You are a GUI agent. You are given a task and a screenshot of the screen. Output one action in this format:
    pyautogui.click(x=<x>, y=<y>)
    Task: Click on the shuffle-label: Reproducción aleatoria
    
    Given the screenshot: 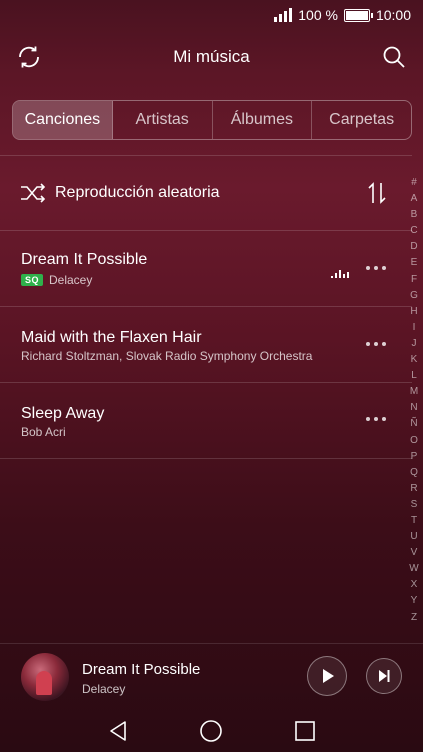 What is the action you would take?
    pyautogui.click(x=137, y=192)
    